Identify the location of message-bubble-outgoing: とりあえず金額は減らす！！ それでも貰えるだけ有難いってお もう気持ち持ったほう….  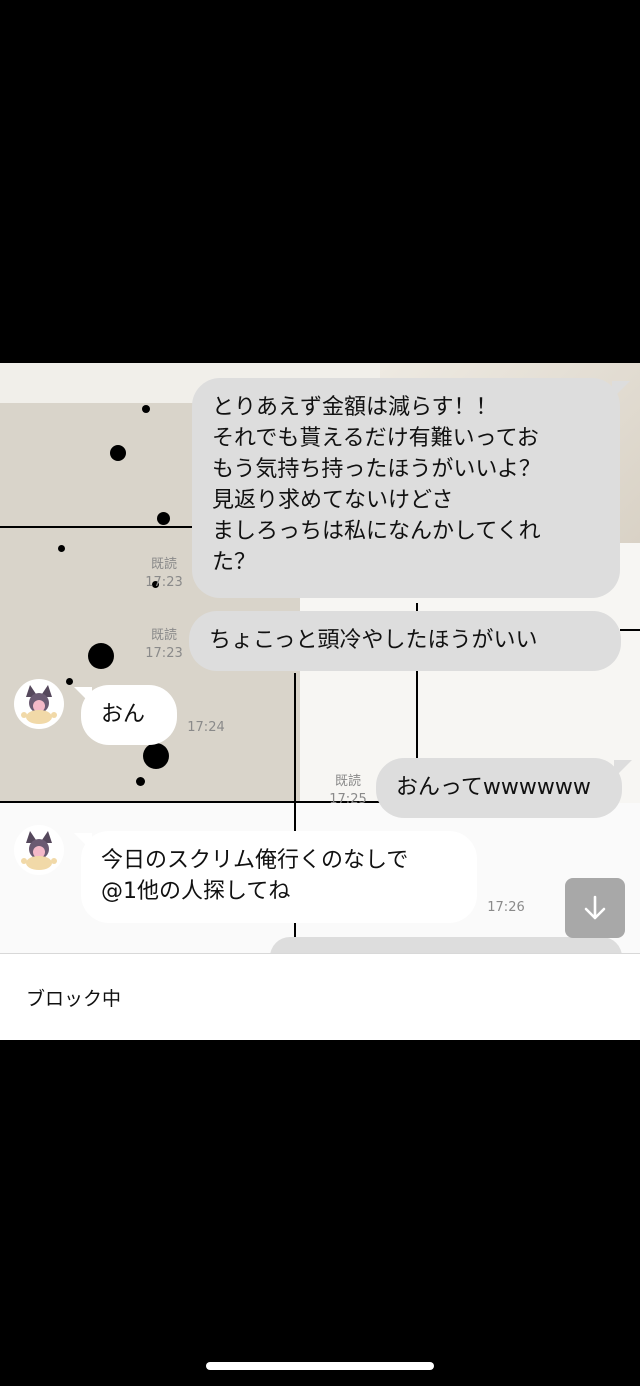
(406, 488).